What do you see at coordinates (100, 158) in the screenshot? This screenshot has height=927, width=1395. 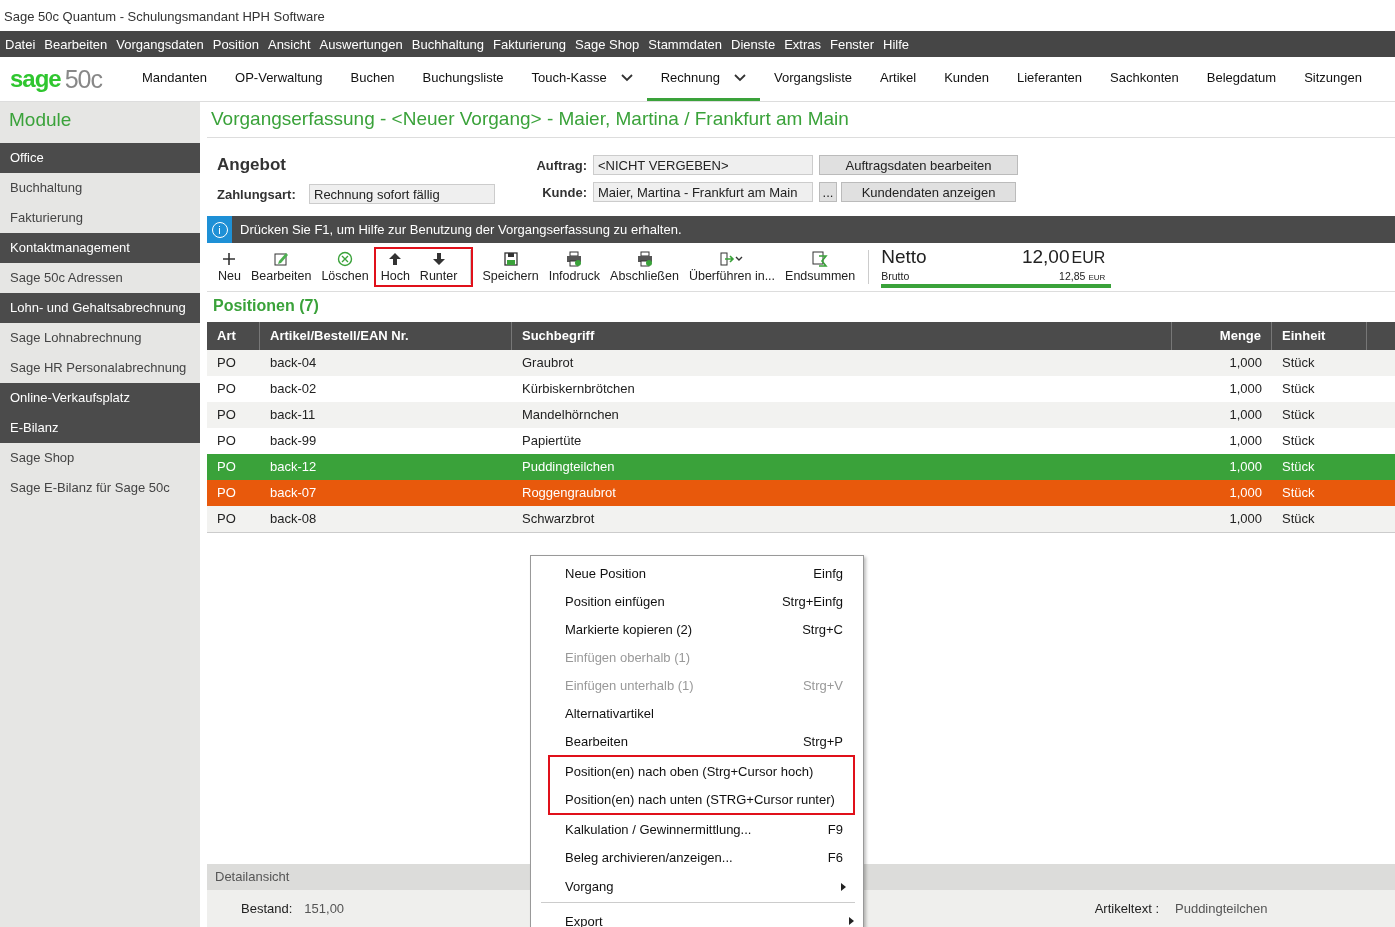 I see `sidebar-group: Office` at bounding box center [100, 158].